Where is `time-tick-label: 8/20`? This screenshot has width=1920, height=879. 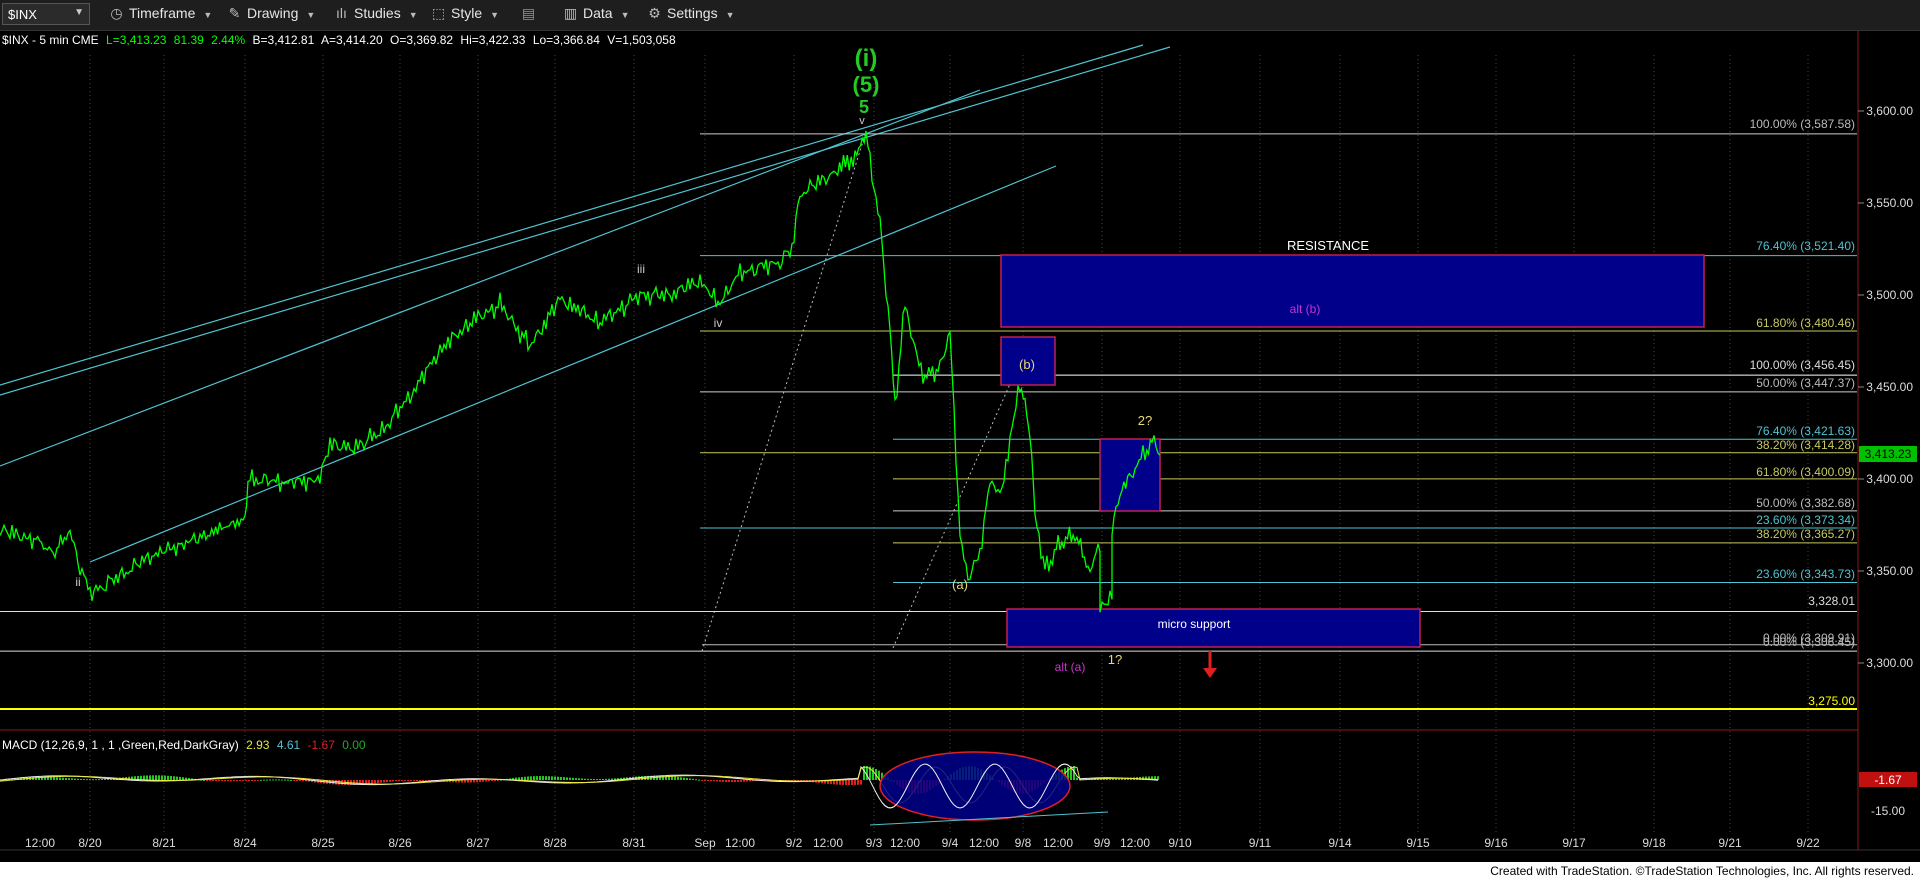
time-tick-label: 8/20 is located at coordinates (90, 843).